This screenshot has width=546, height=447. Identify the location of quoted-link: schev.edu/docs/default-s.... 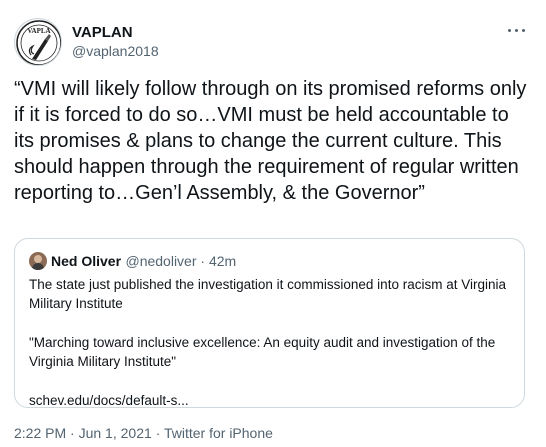
(274, 400).